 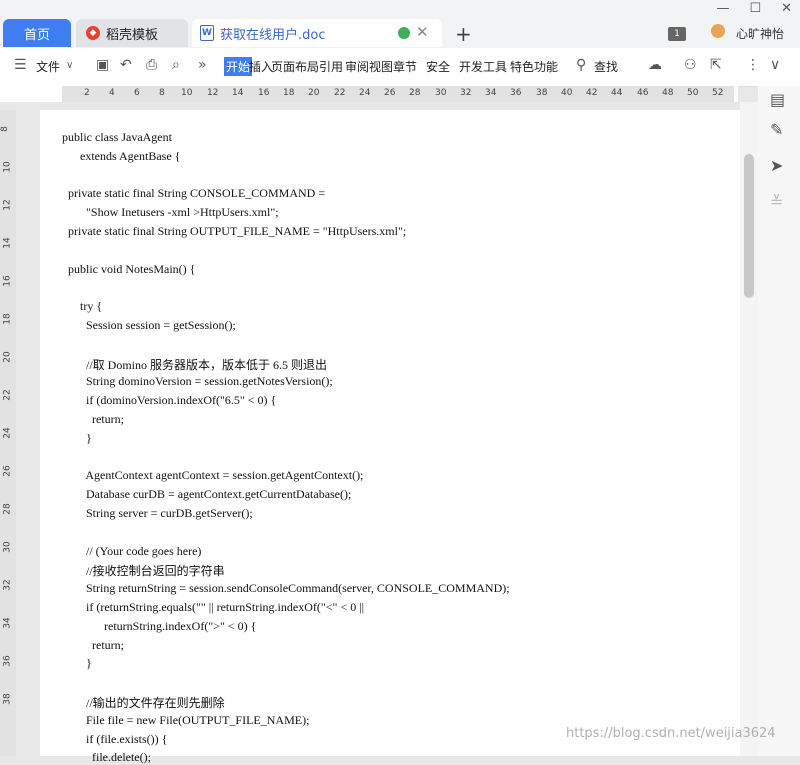 What do you see at coordinates (405, 66) in the screenshot?
I see `ribbon-tab-chapter: 章节` at bounding box center [405, 66].